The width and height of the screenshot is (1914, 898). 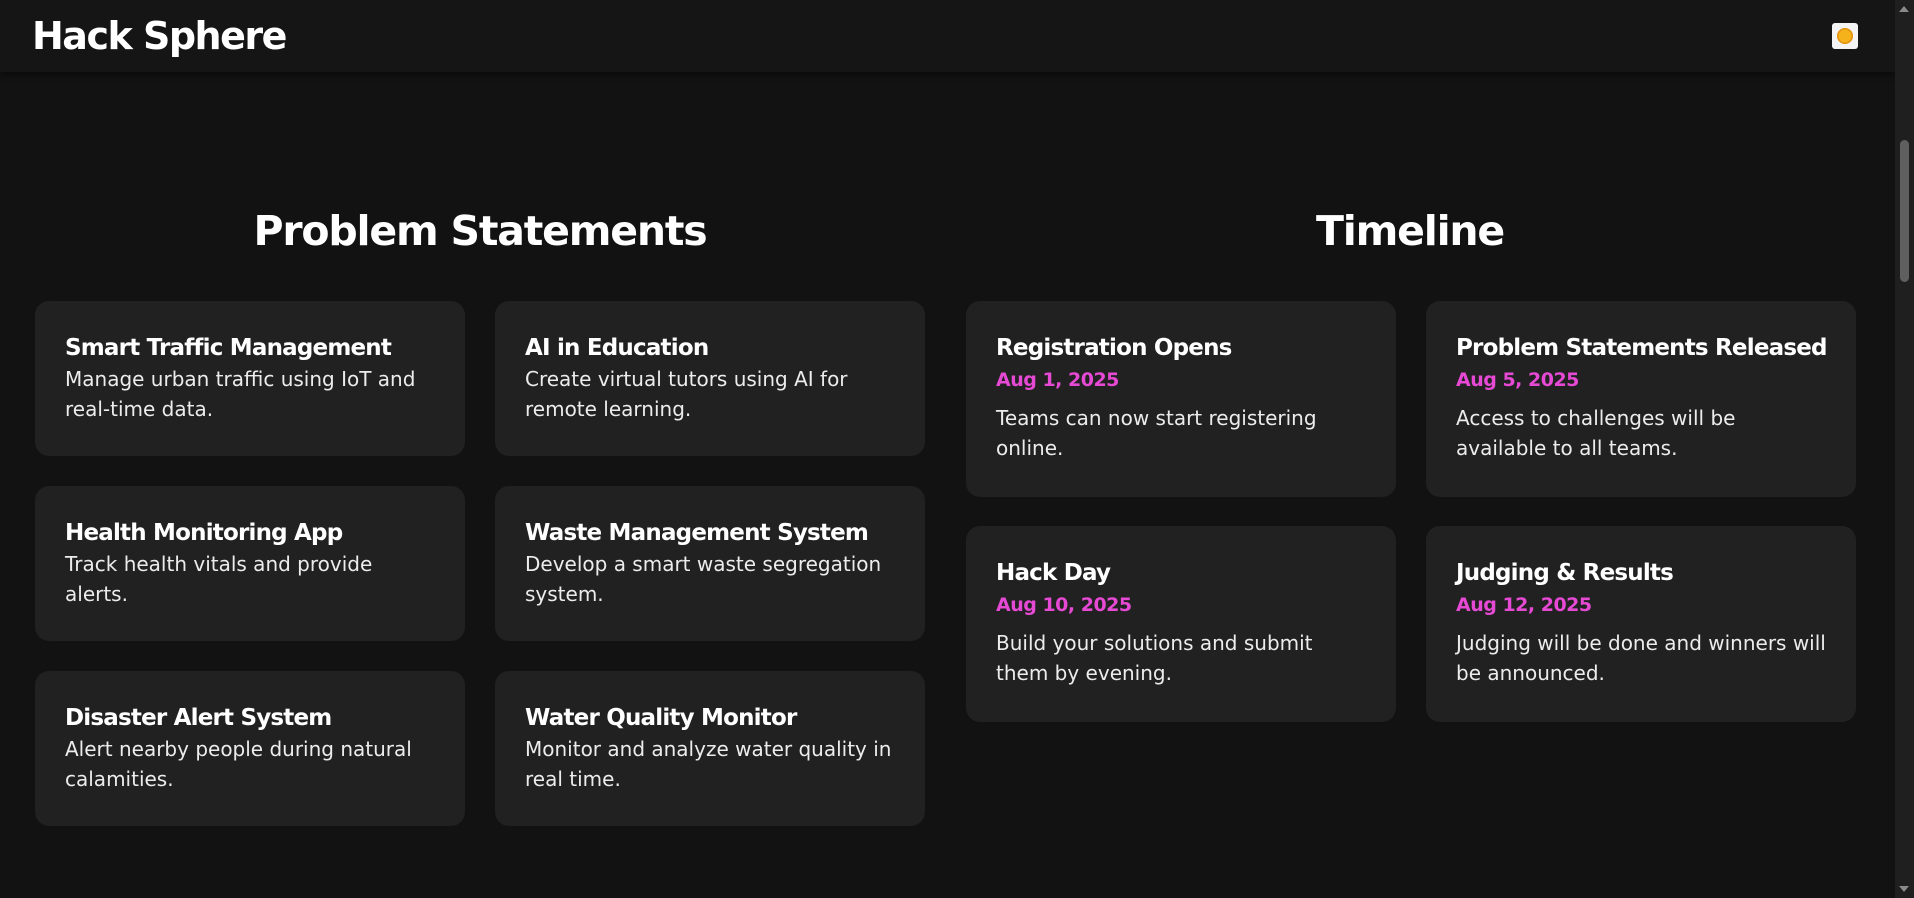 I want to click on problem-card-description: Track health vitals and provide alerts., so click(x=219, y=579).